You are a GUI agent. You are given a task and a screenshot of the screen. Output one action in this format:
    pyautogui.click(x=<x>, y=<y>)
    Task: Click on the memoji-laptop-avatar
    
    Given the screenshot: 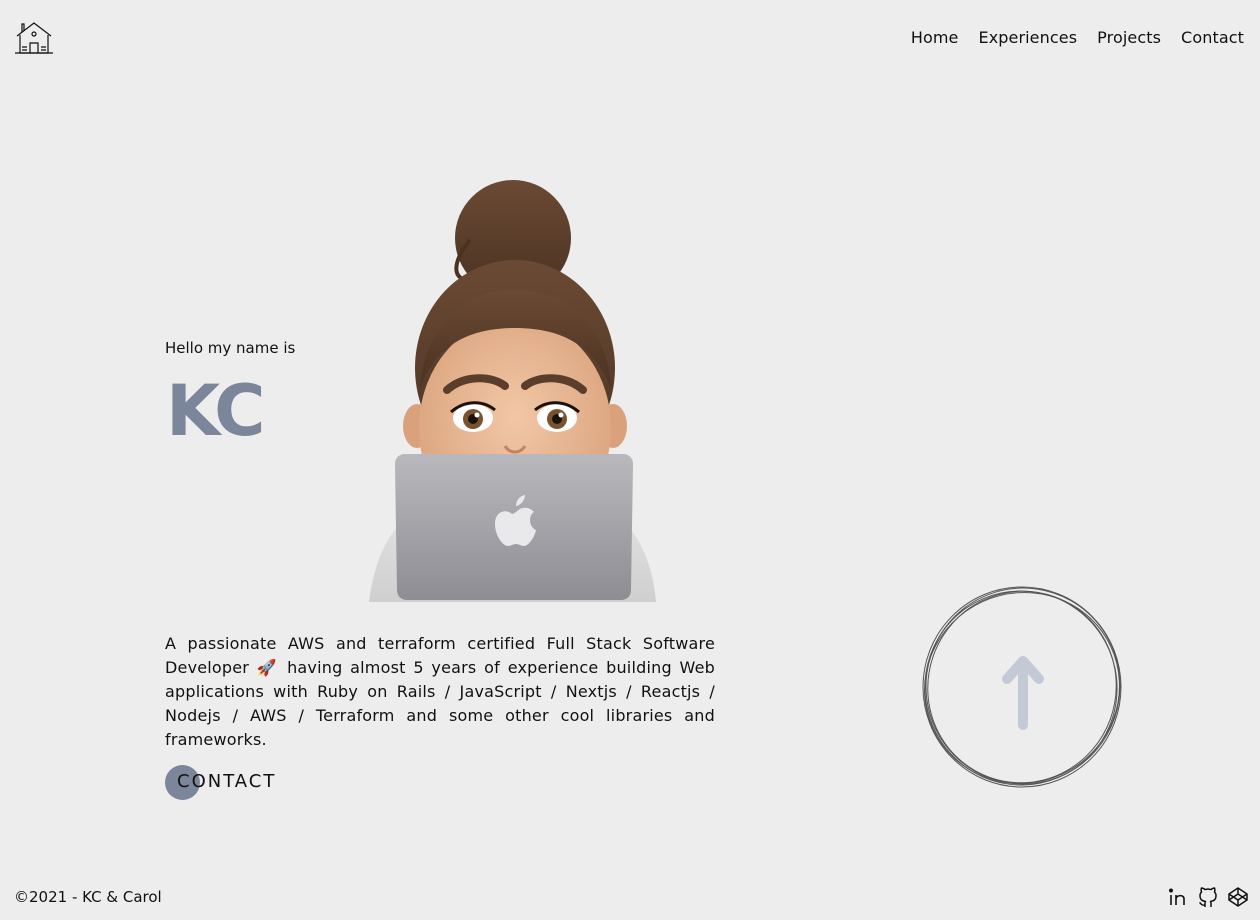 What is the action you would take?
    pyautogui.click(x=512, y=391)
    